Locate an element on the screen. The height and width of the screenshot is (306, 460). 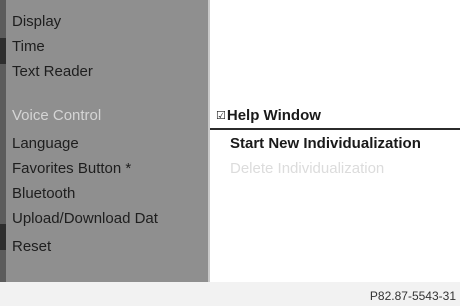
menu-item-bluetooth: Bluetooth is located at coordinates (110, 194).